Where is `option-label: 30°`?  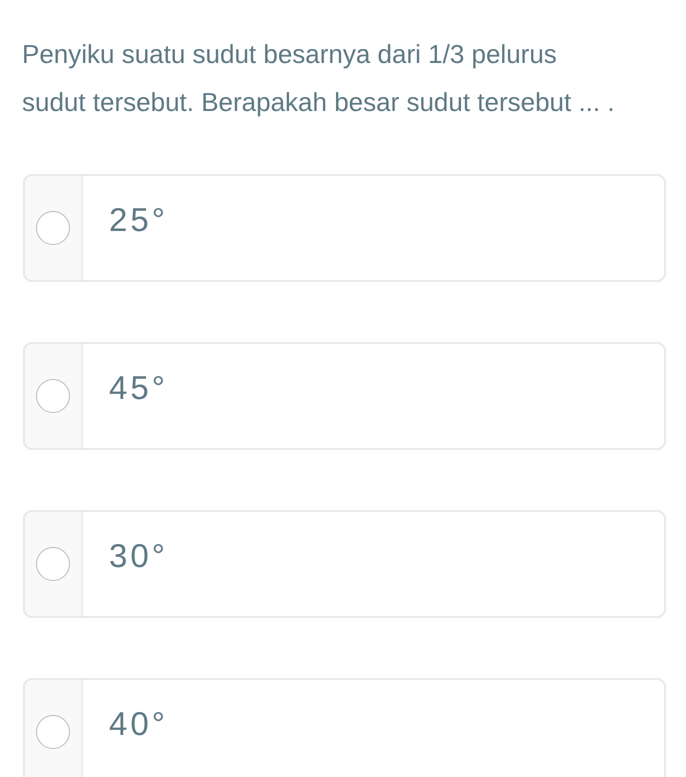 option-label: 30° is located at coordinates (138, 556).